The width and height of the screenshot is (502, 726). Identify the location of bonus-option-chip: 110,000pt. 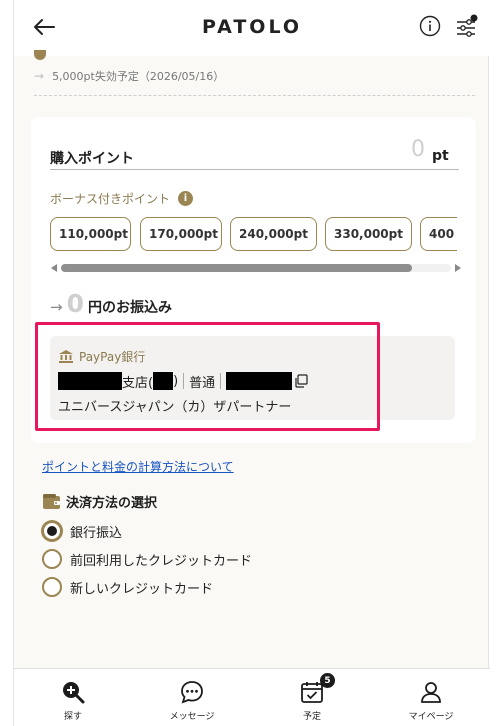
(90, 234).